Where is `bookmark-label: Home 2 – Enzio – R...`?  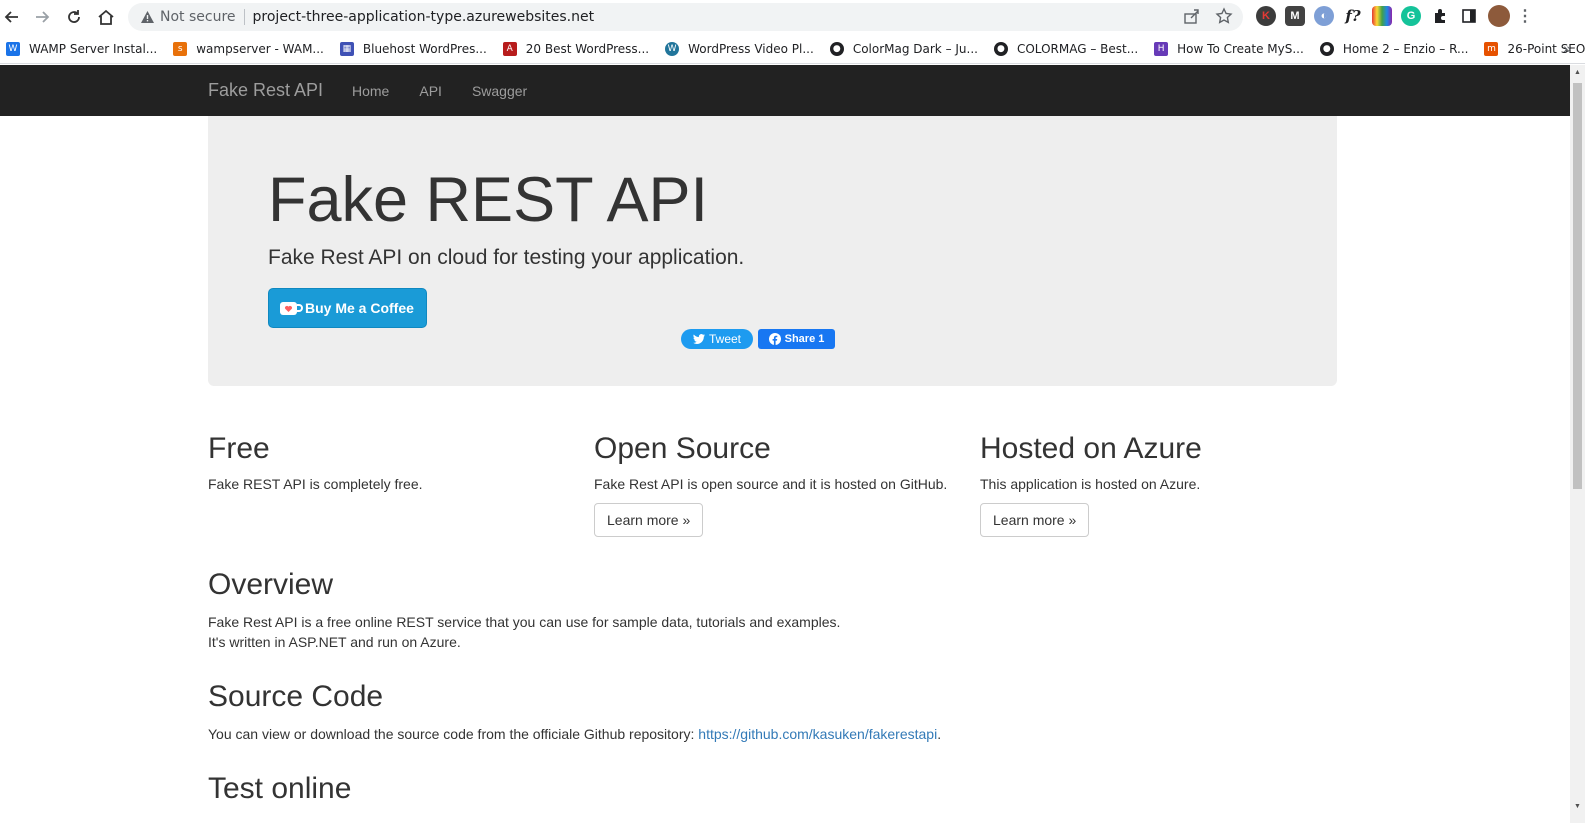
bookmark-label: Home 2 – Enzio – R... is located at coordinates (1405, 48).